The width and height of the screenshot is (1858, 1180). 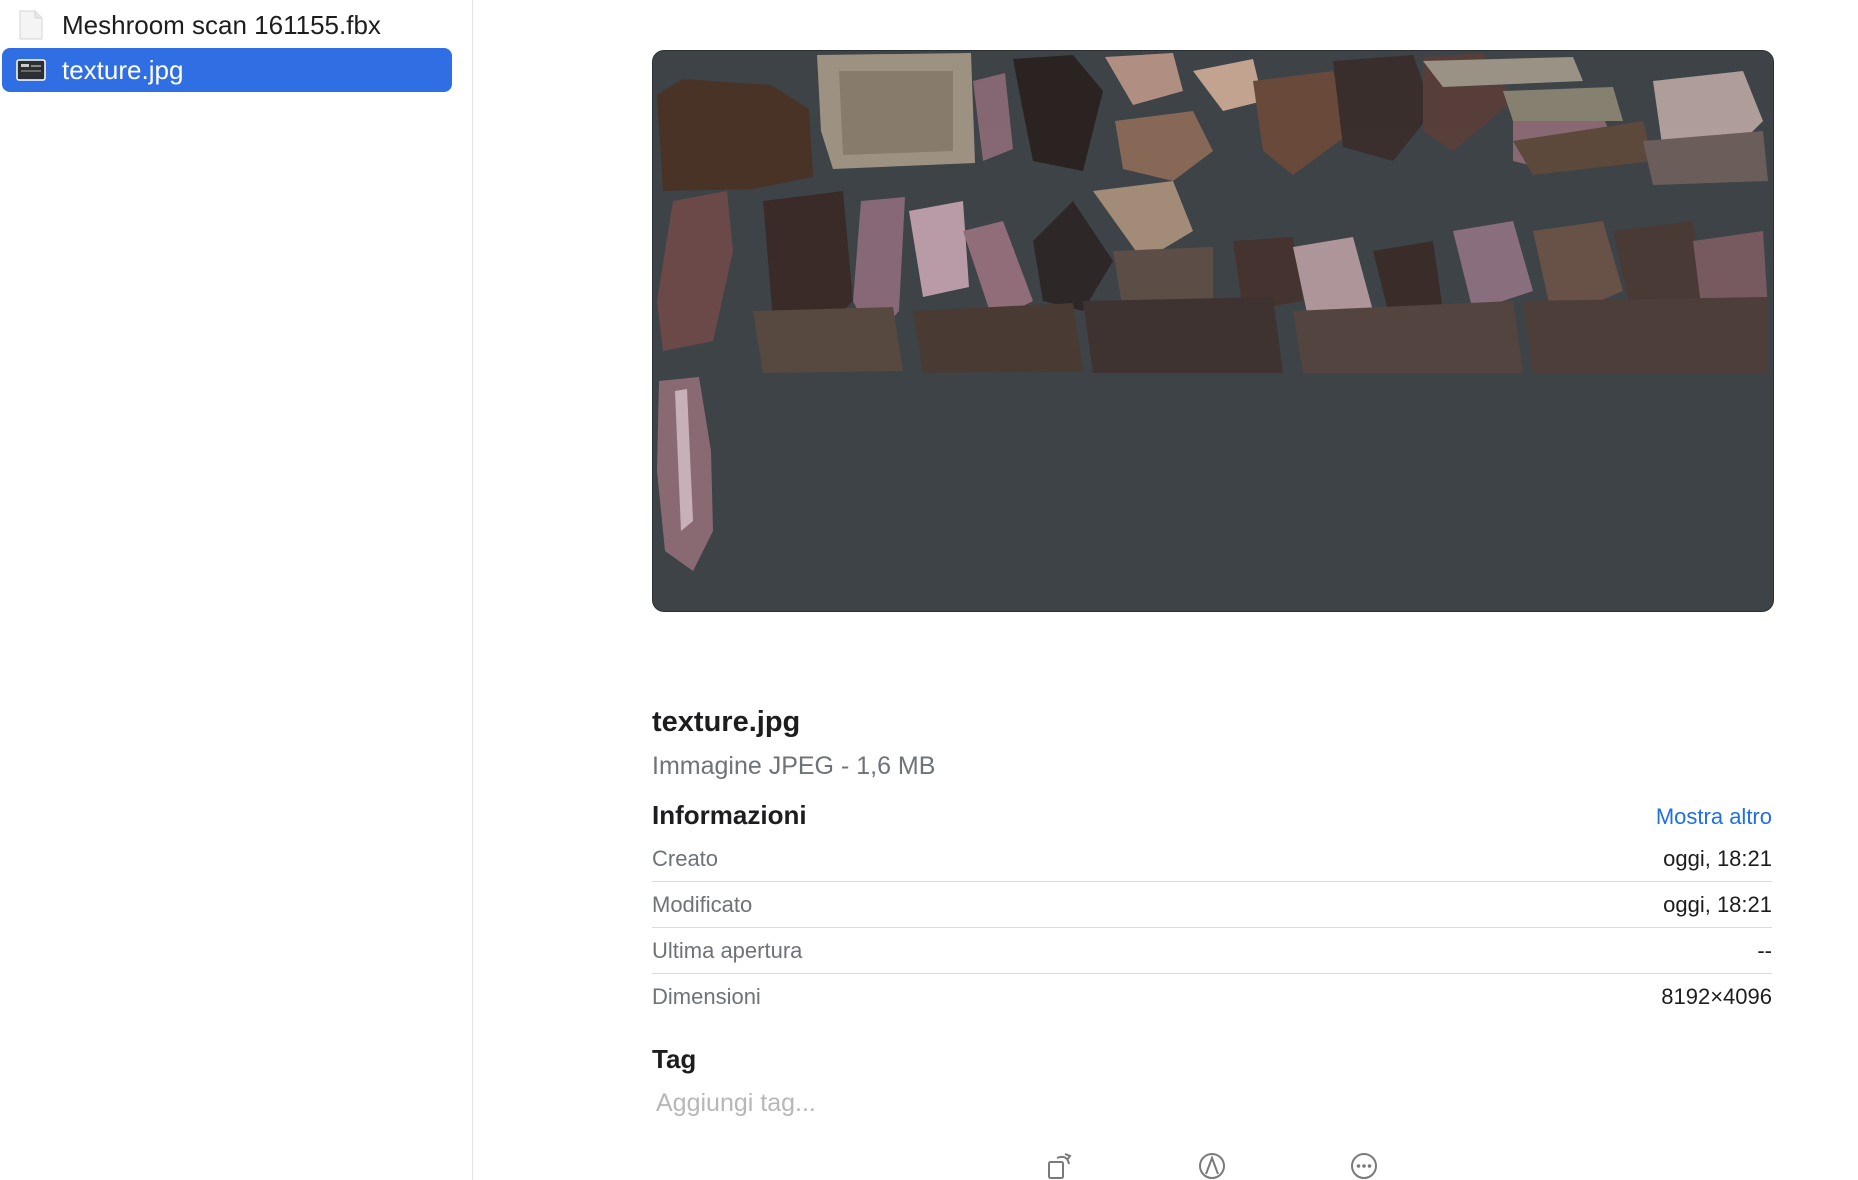 What do you see at coordinates (1212, 951) in the screenshot?
I see `info-row-last-opened: Ultima apertura --` at bounding box center [1212, 951].